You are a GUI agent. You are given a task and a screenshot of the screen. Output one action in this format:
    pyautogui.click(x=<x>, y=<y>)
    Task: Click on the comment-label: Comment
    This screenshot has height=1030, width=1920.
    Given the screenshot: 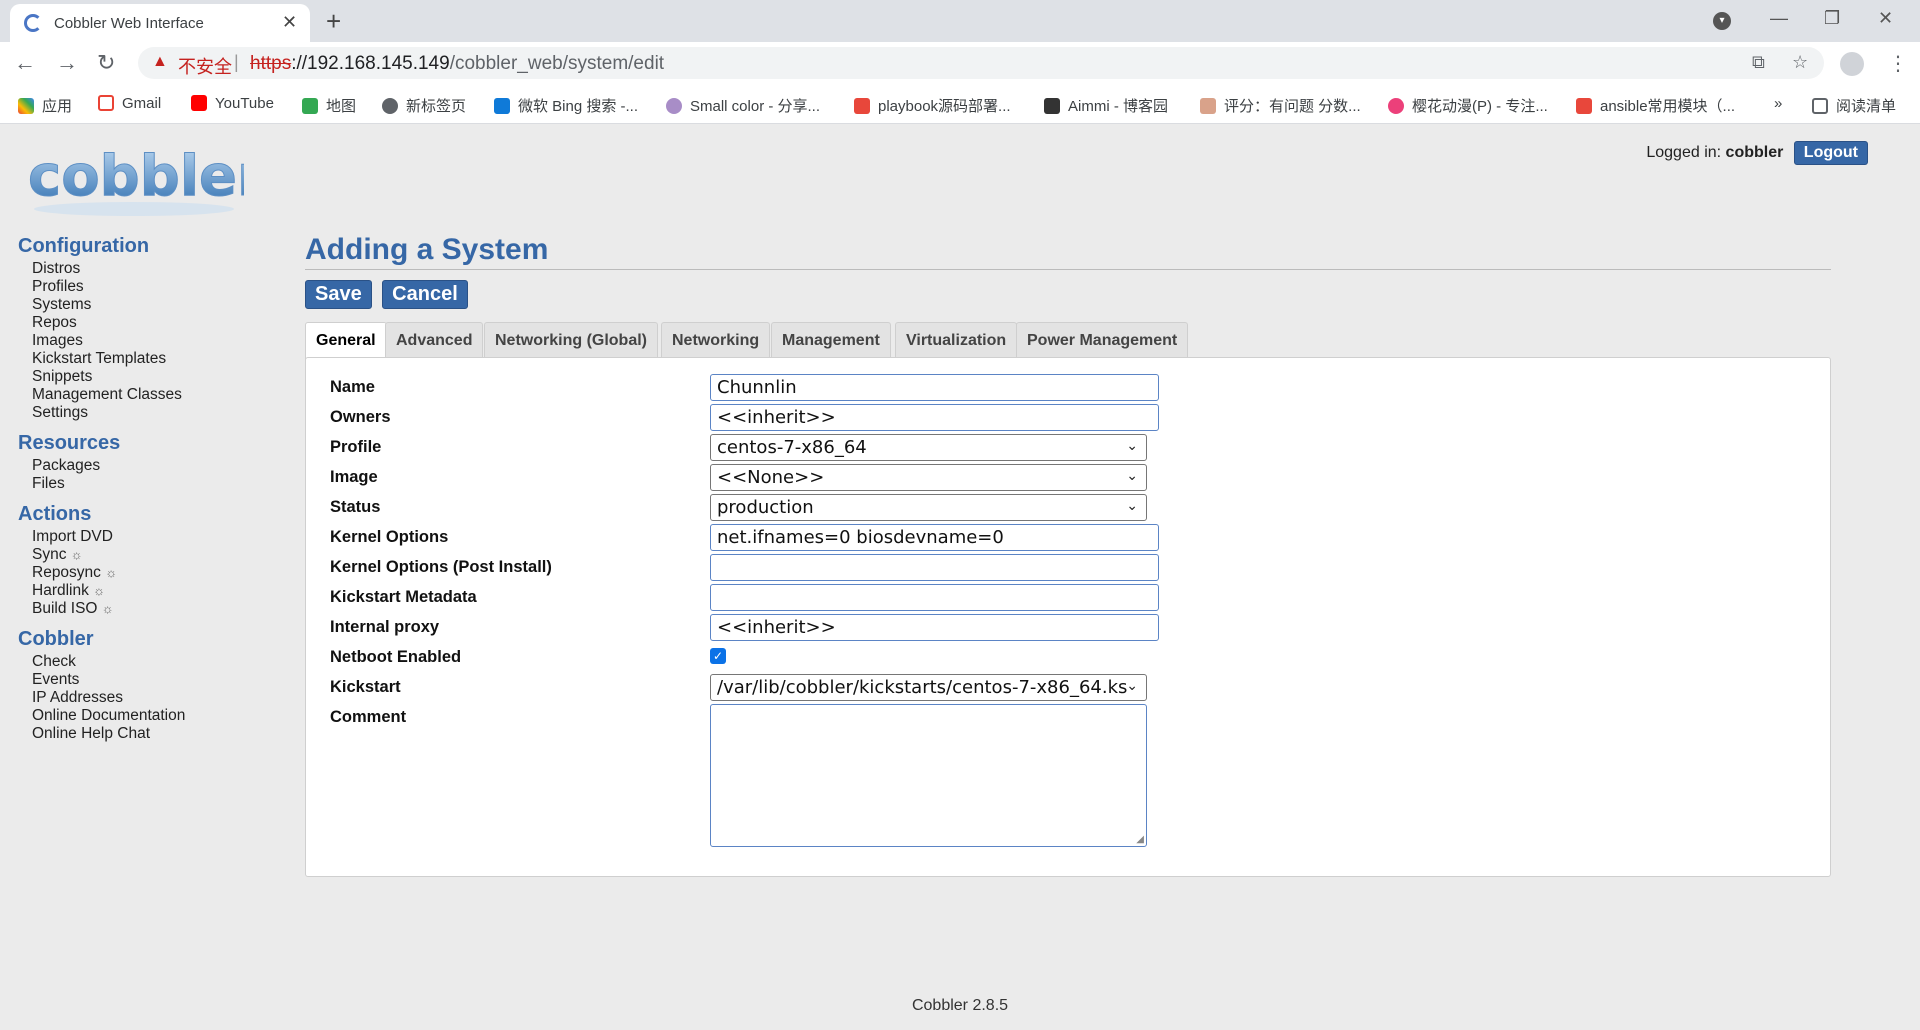 What is the action you would take?
    pyautogui.click(x=368, y=717)
    